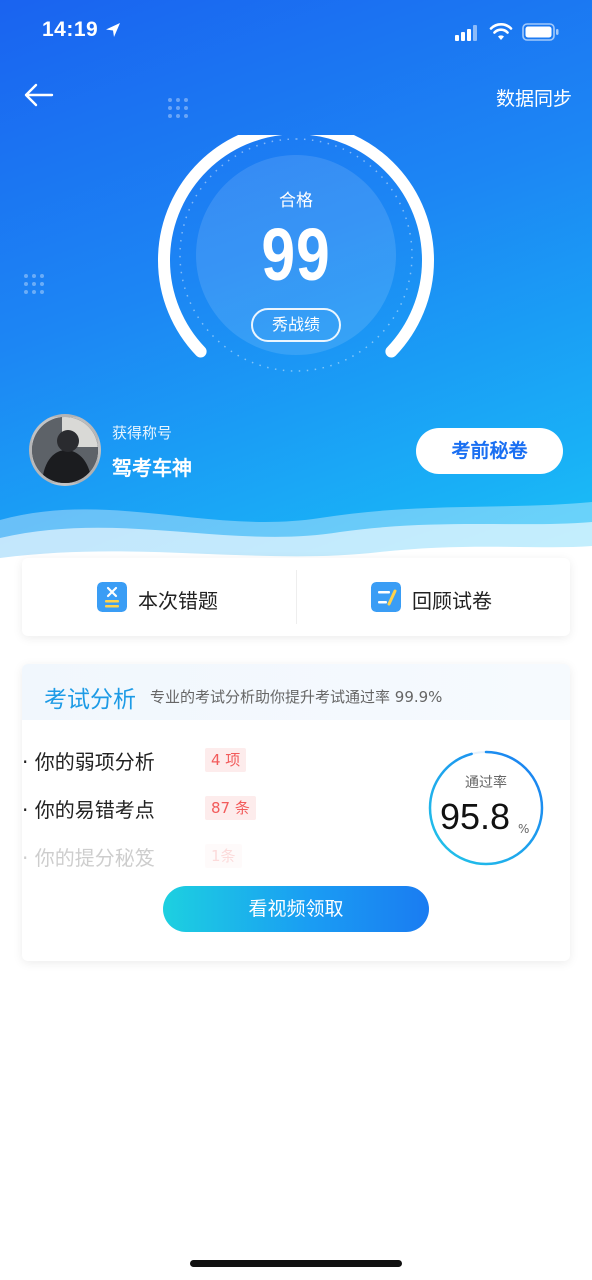 The height and width of the screenshot is (1280, 592). Describe the element at coordinates (296, 1263) in the screenshot. I see `home-indicator` at that location.